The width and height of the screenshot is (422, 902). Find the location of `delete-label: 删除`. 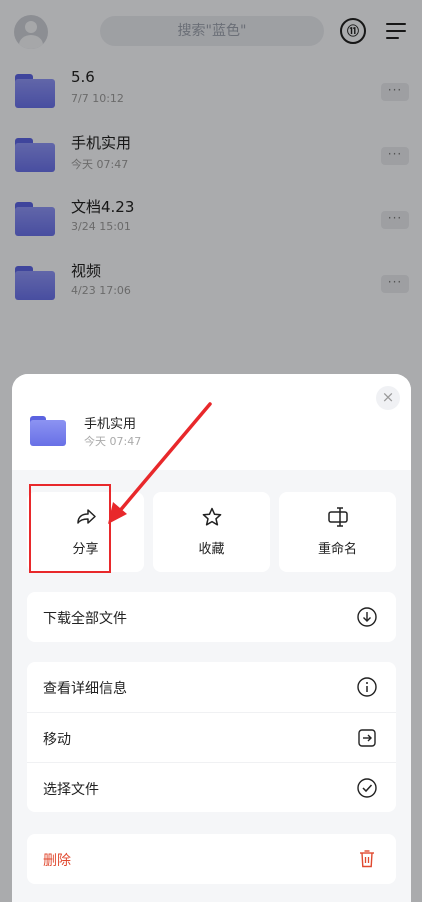

delete-label: 删除 is located at coordinates (57, 861).